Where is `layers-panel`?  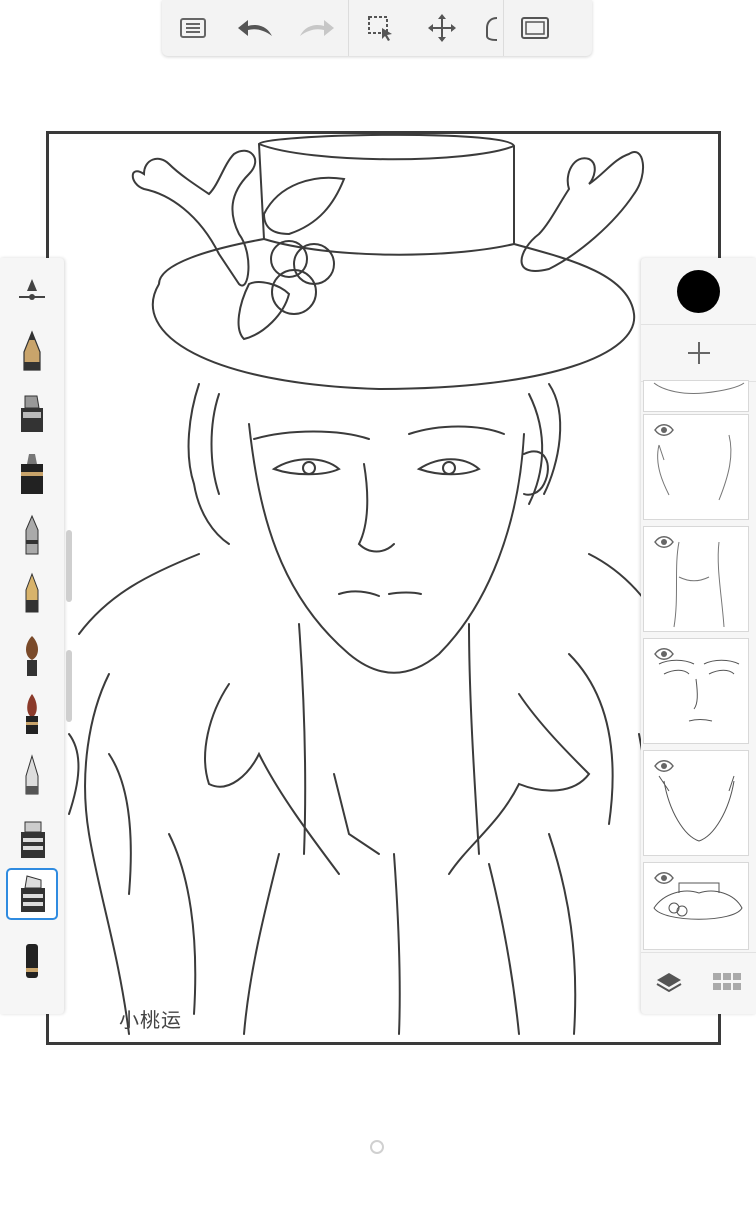
layers-panel is located at coordinates (698, 636).